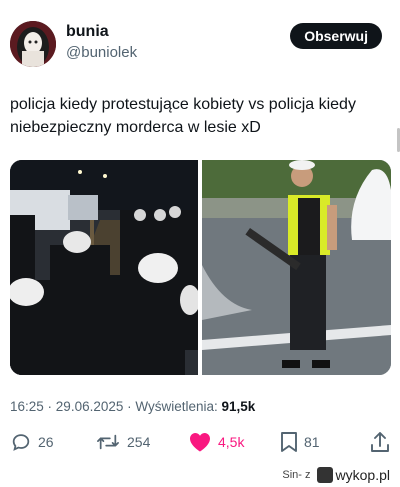 Image resolution: width=400 pixels, height=487 pixels. I want to click on repost-icon, so click(108, 442).